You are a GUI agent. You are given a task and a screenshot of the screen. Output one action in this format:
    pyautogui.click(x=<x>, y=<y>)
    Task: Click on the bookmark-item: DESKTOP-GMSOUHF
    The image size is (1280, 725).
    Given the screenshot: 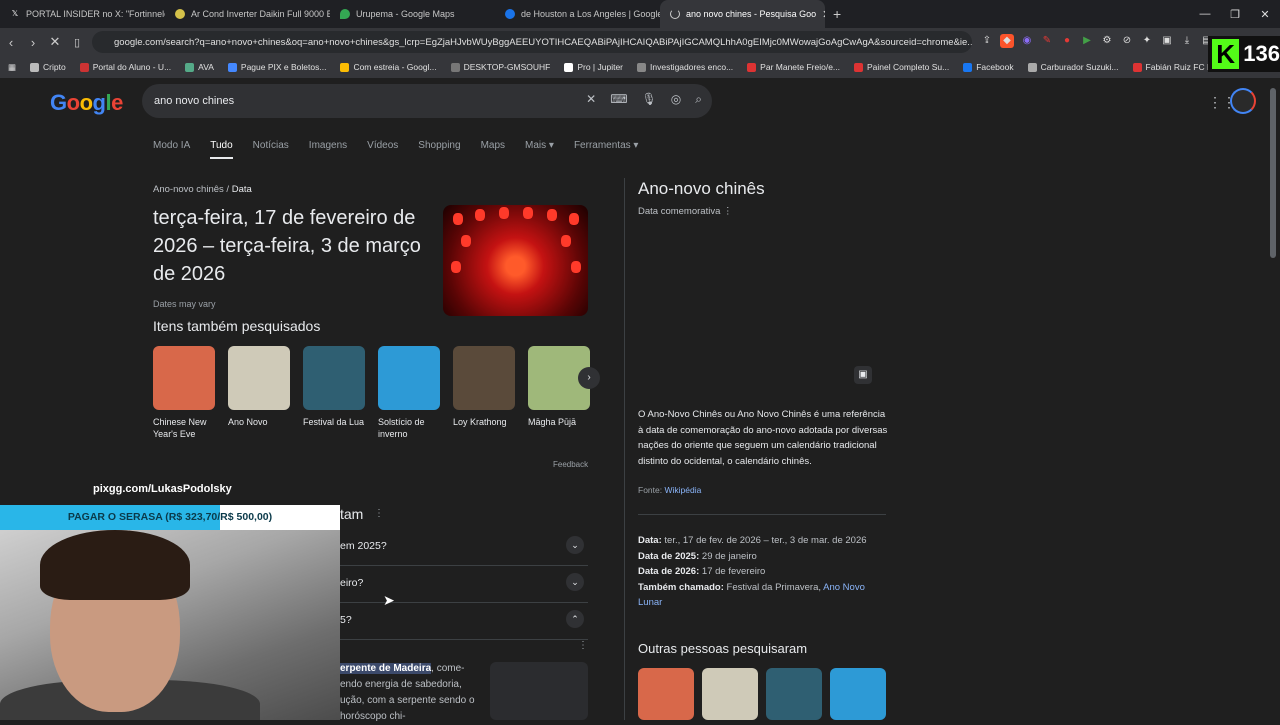 What is the action you would take?
    pyautogui.click(x=500, y=67)
    